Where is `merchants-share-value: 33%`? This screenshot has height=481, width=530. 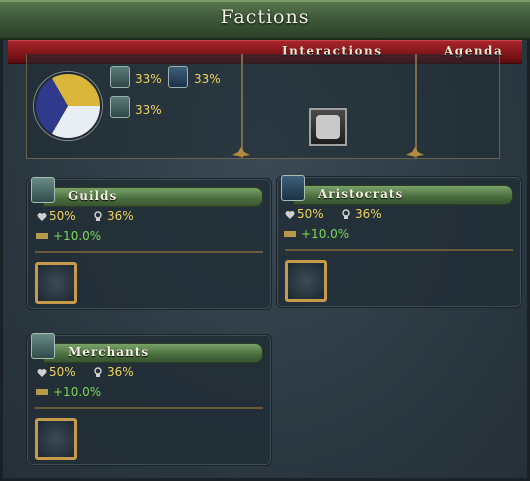 merchants-share-value: 33% is located at coordinates (148, 110).